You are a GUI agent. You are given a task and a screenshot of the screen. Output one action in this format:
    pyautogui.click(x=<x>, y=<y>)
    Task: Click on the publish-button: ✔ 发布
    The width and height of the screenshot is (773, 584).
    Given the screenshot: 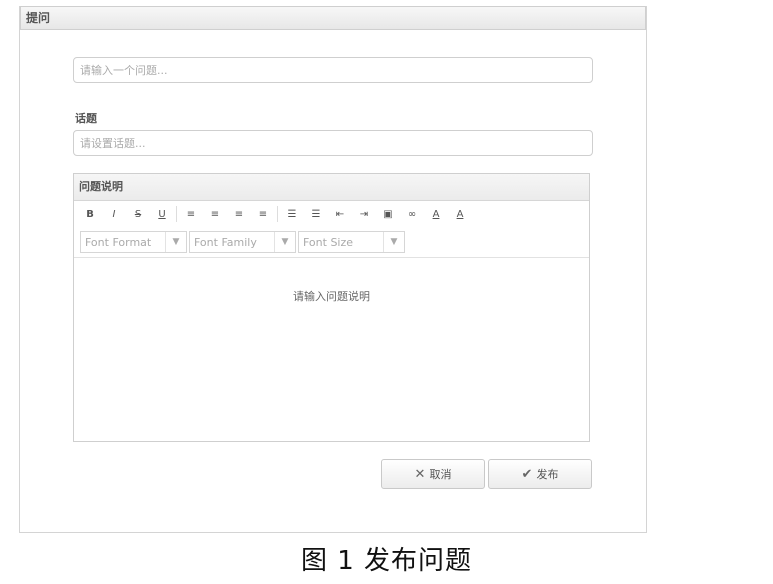 What is the action you would take?
    pyautogui.click(x=540, y=474)
    